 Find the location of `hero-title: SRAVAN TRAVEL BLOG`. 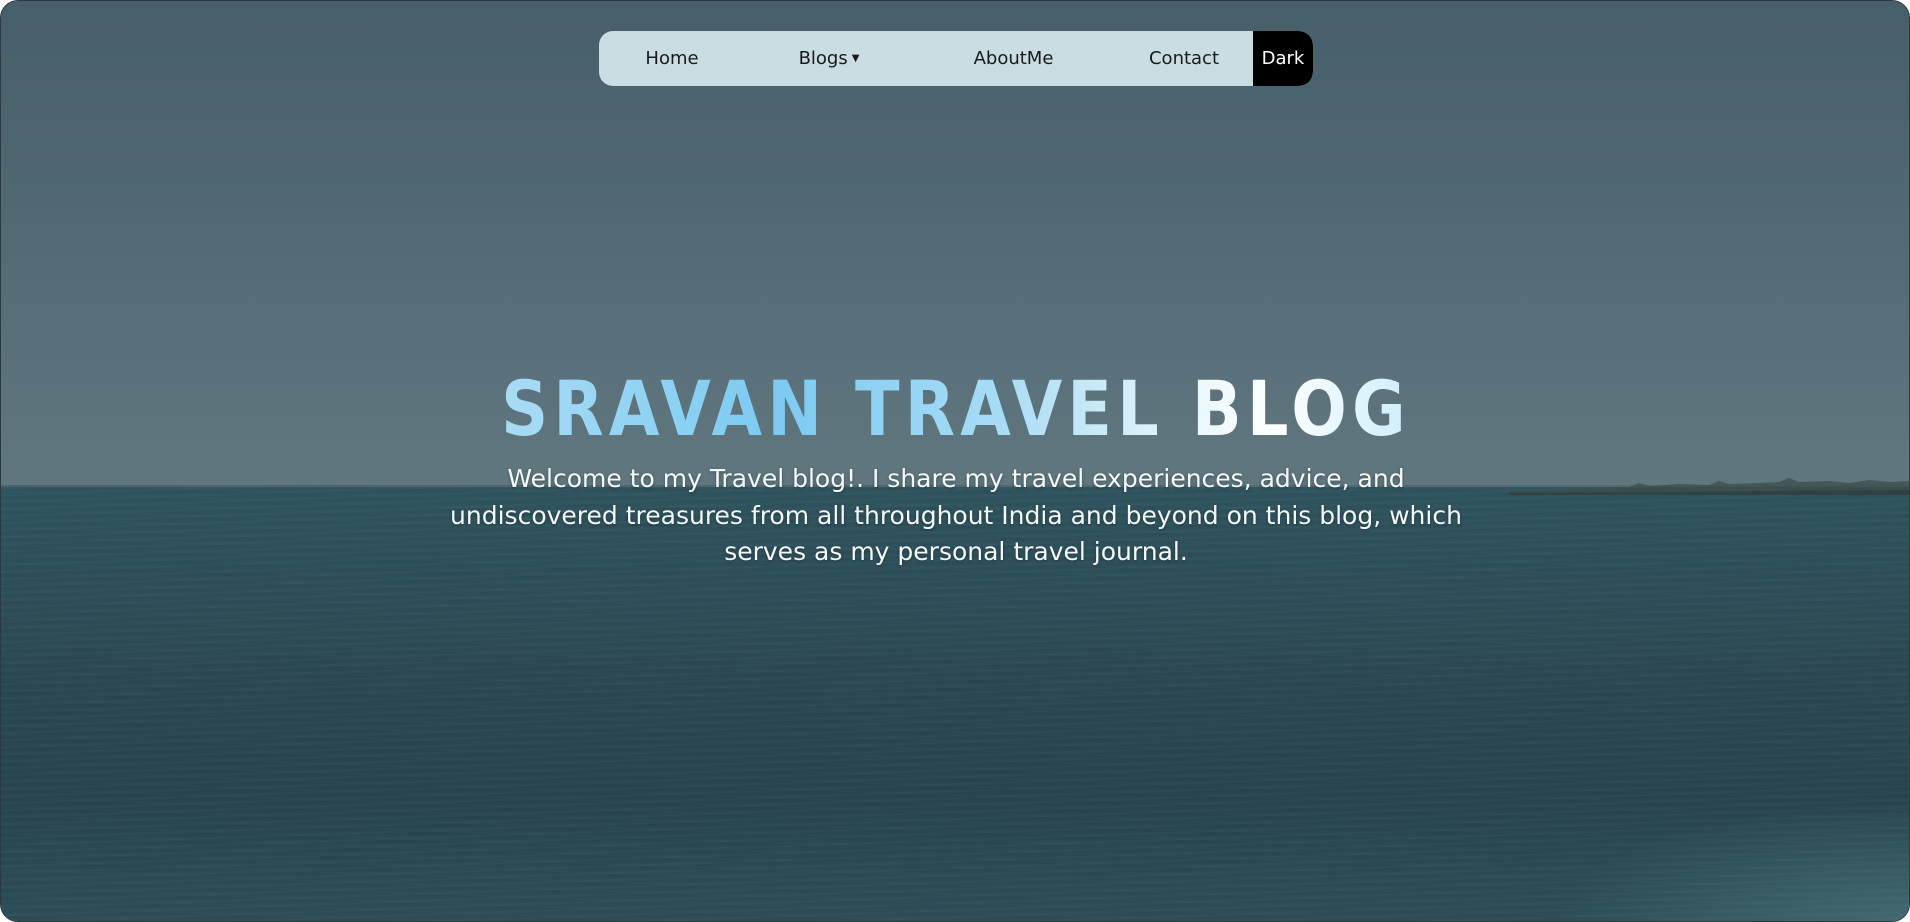

hero-title: SRAVAN TRAVEL BLOG is located at coordinates (956, 409).